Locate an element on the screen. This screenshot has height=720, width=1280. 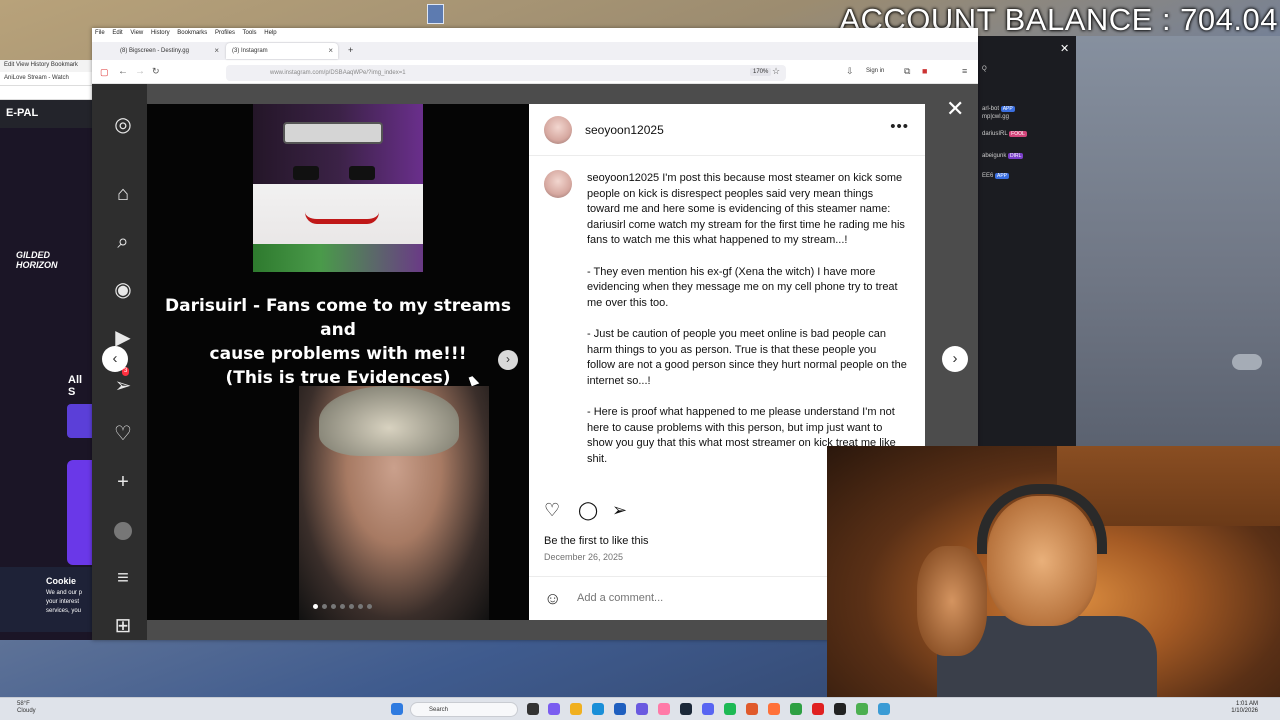
explore-icon: ◉ is located at coordinates (123, 290).